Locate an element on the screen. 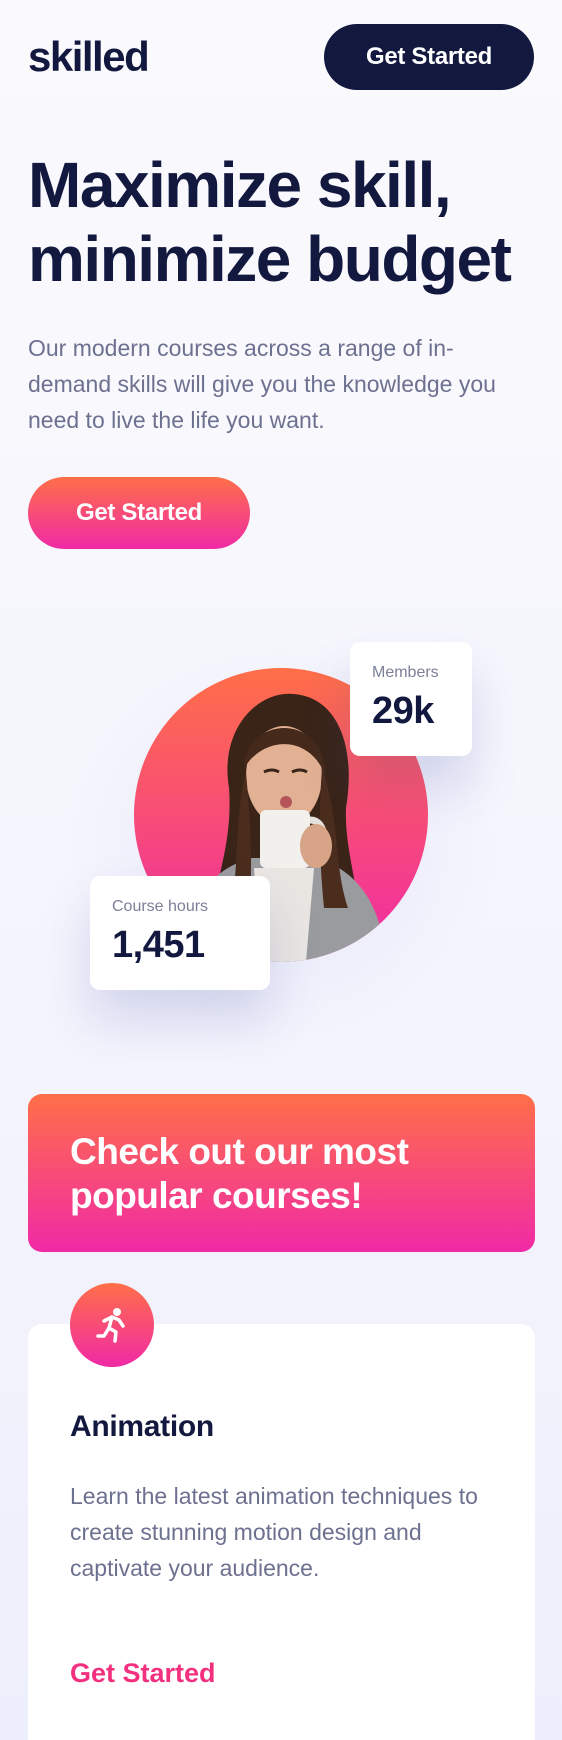  course-hours-label: Course hours is located at coordinates (160, 906).